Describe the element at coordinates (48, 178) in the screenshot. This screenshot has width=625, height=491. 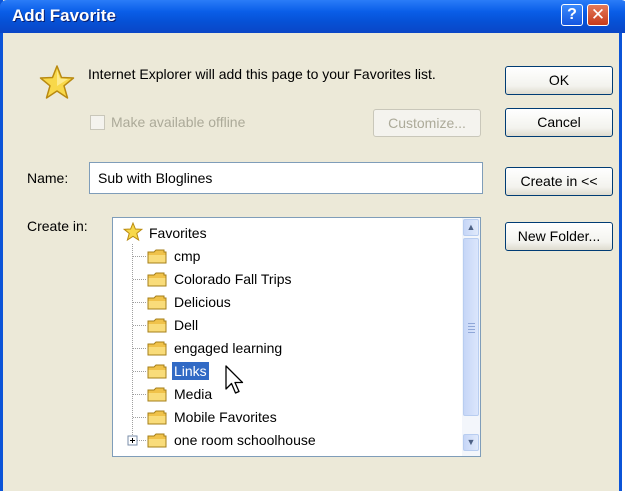
I see `name-label: Name:` at that location.